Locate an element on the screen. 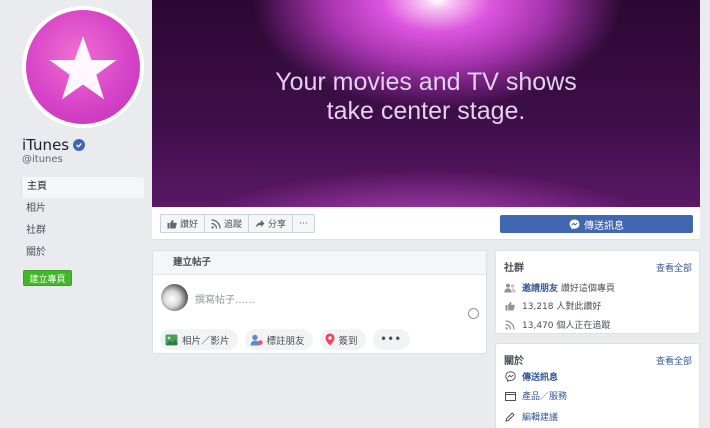 The height and width of the screenshot is (428, 710). action-button-group: 讚好 追蹤 分享 ··· is located at coordinates (237, 223).